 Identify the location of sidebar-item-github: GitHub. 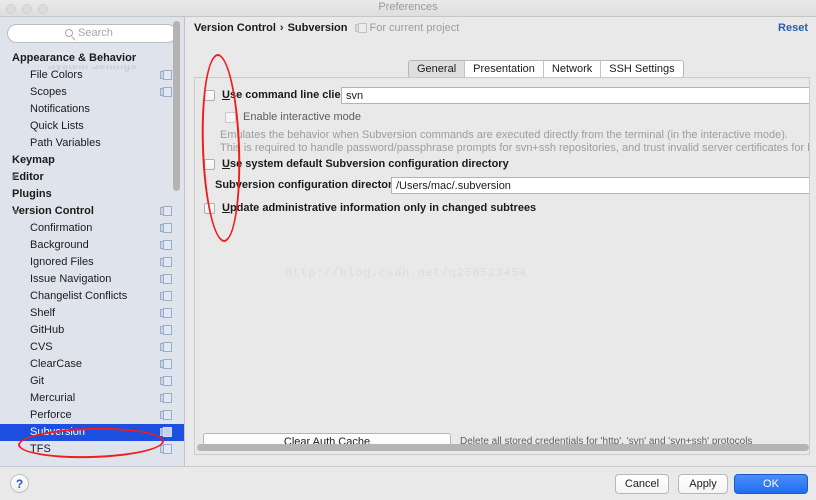
(92, 330).